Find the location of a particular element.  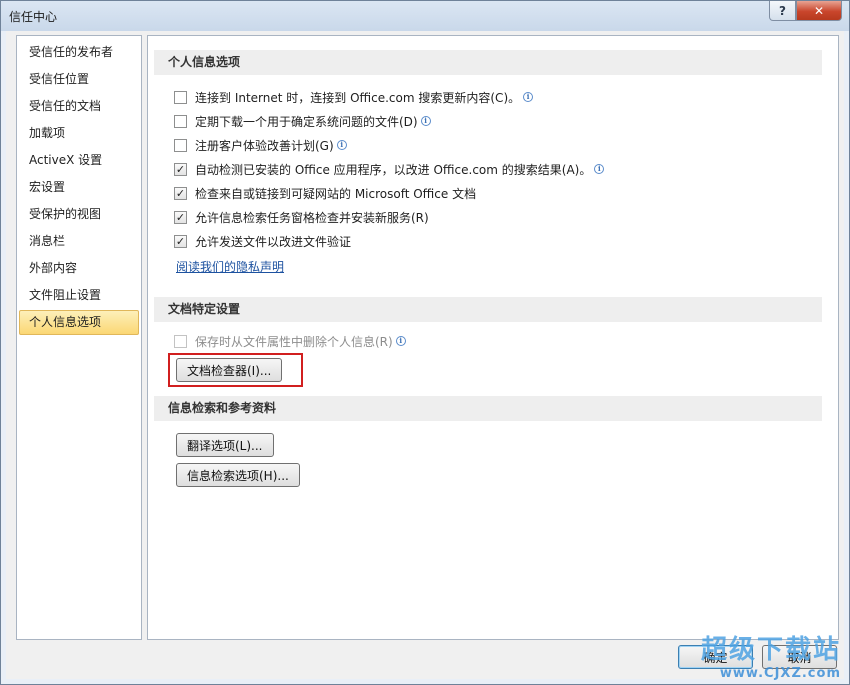

nav-item-add-ins: 加载项 is located at coordinates (79, 133).